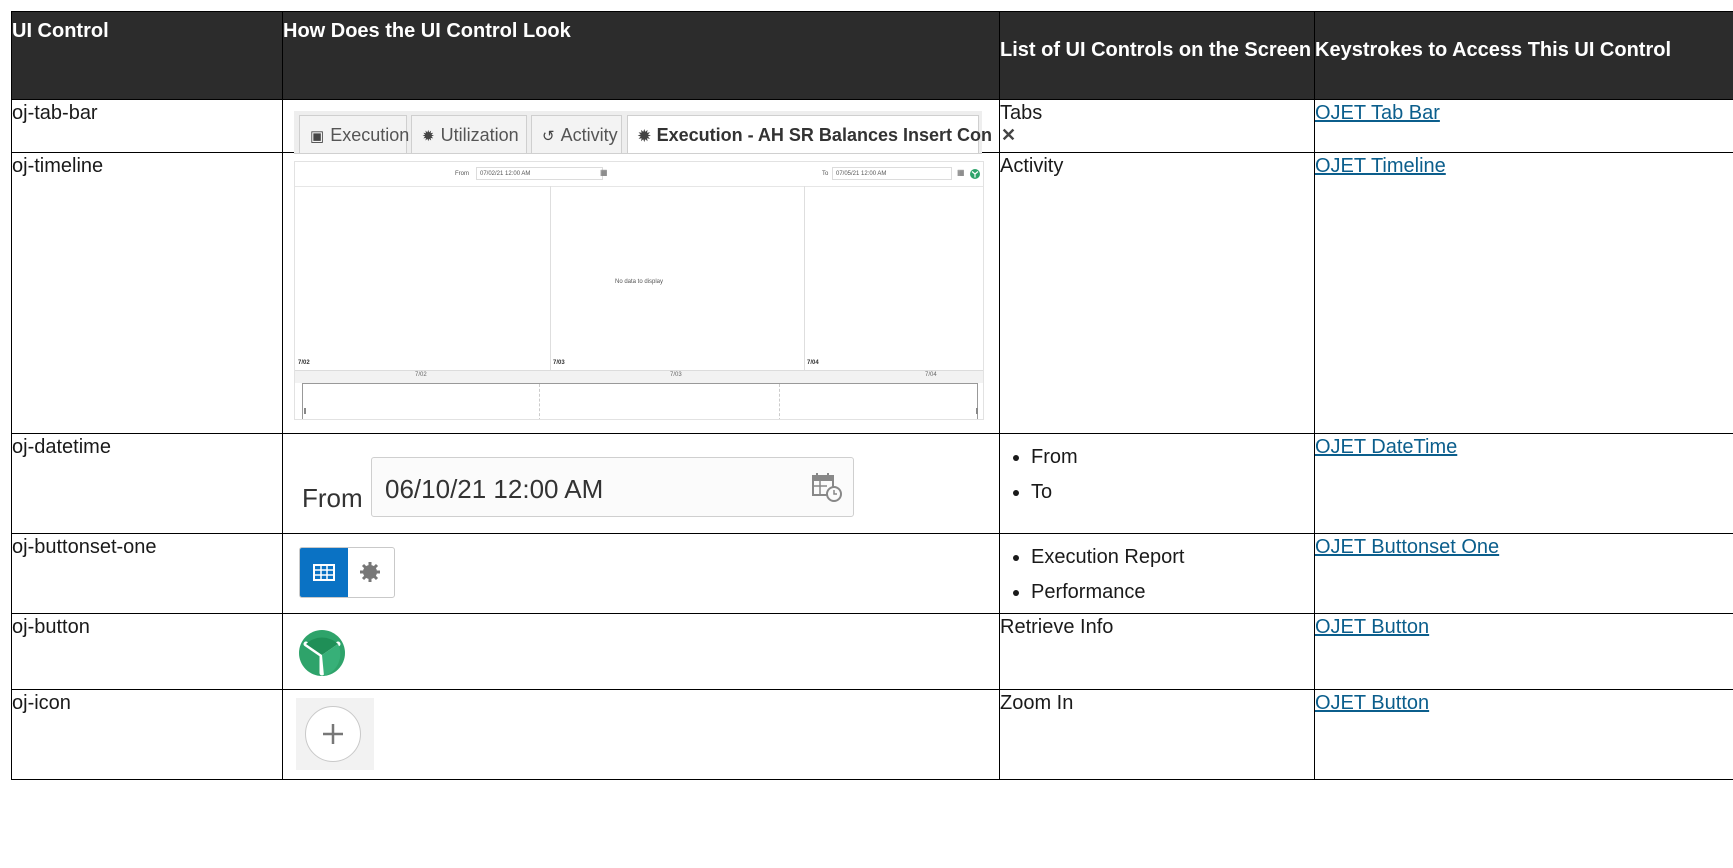  I want to click on control-name: oj-buttonset-one, so click(147, 573).